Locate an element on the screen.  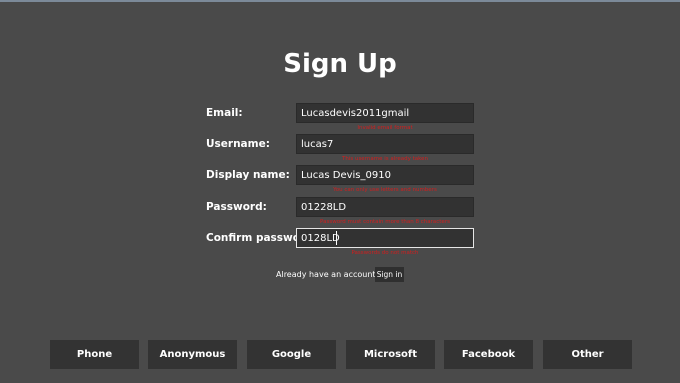
username-label: Username: is located at coordinates (238, 144).